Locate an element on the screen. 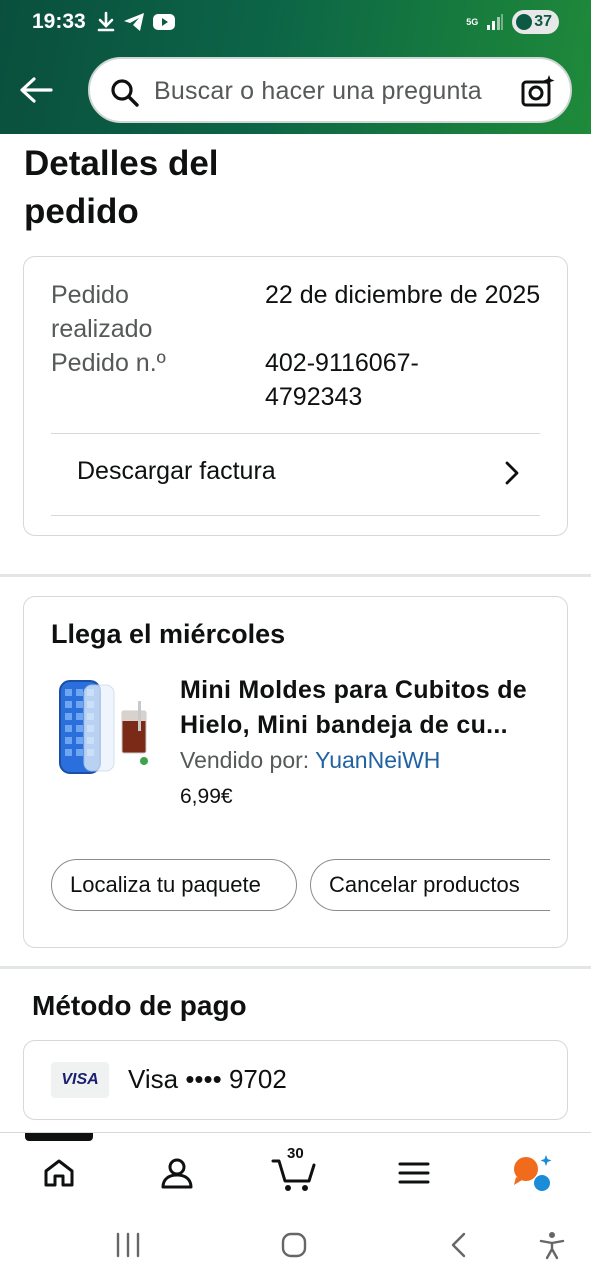 This screenshot has height=1280, width=591. ice-tray-image is located at coordinates (103, 727).